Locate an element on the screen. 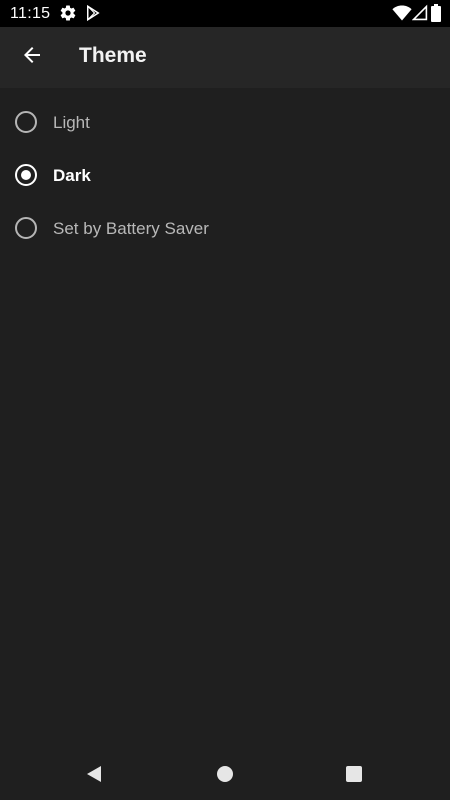 The width and height of the screenshot is (450, 800). radio-button-battery-saver is located at coordinates (26, 228).